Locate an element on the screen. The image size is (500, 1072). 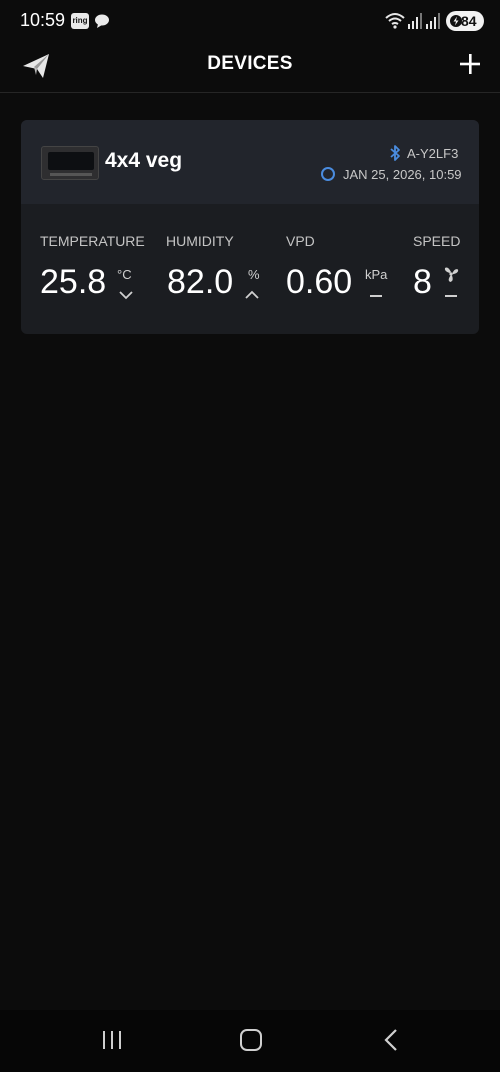
temperature-value: 25.8 is located at coordinates (73, 282).